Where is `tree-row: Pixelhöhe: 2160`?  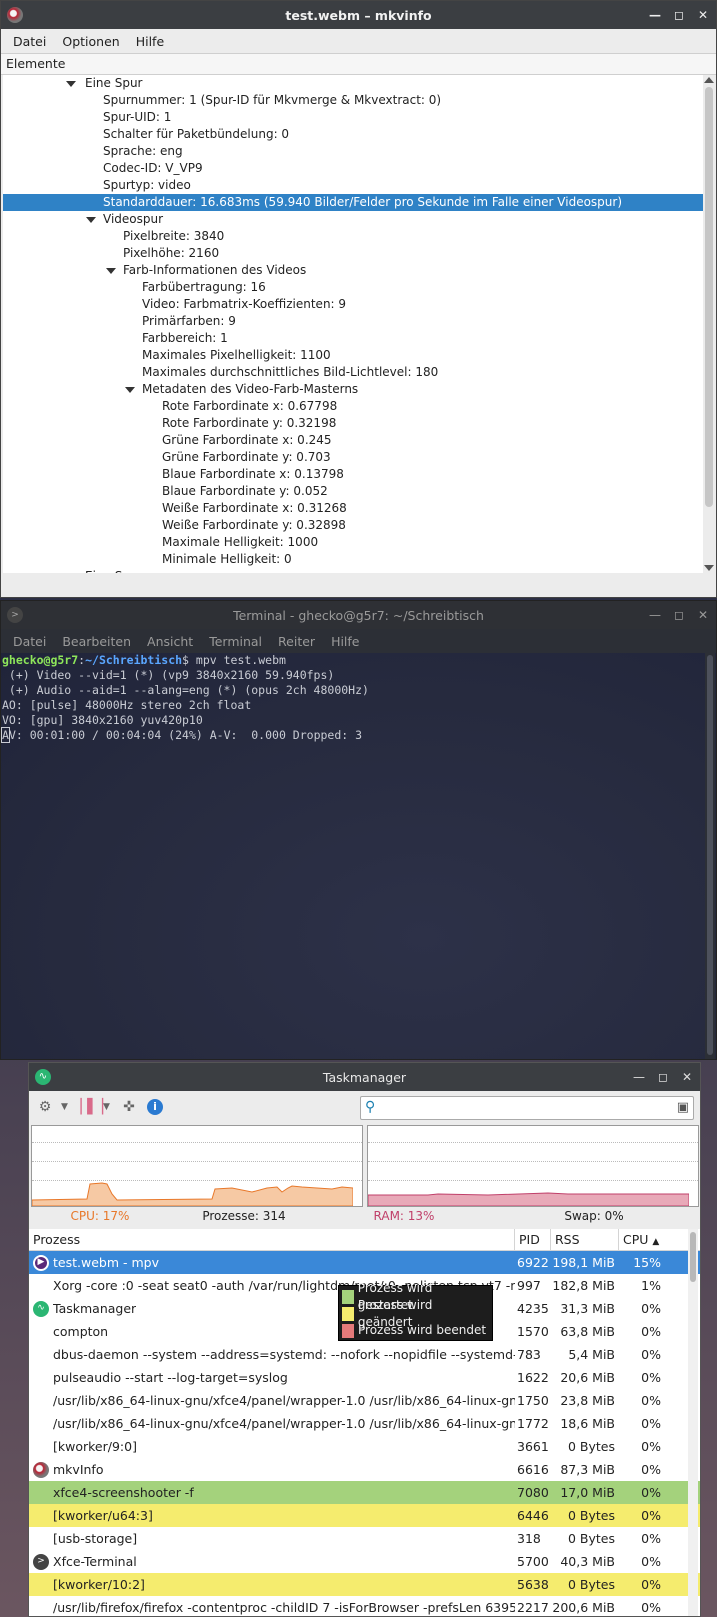 tree-row: Pixelhöhe: 2160 is located at coordinates (353, 253).